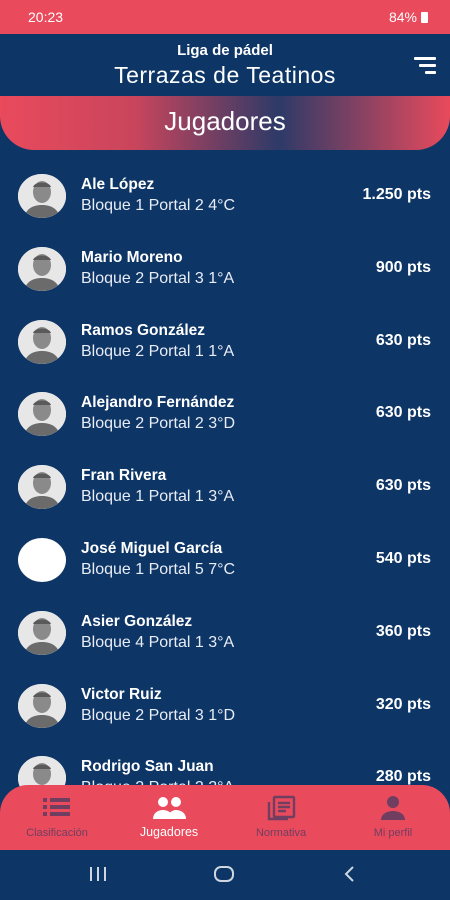 The image size is (450, 900). I want to click on battery-percent: 84%, so click(402, 17).